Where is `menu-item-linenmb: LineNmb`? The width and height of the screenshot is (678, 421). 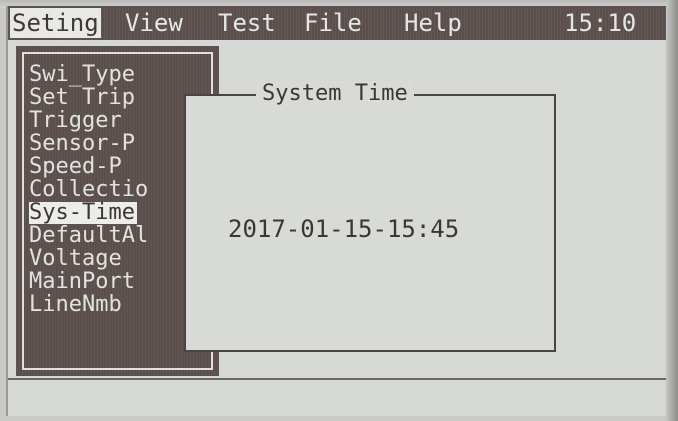
menu-item-linenmb: LineNmb is located at coordinates (75, 305).